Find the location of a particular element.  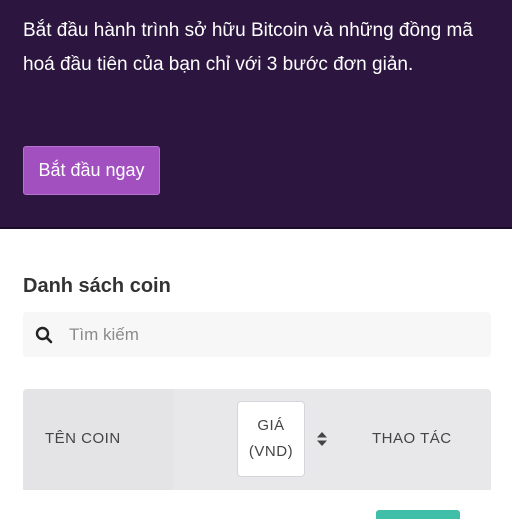

column-header-price-label: GIÁ is located at coordinates (271, 425).